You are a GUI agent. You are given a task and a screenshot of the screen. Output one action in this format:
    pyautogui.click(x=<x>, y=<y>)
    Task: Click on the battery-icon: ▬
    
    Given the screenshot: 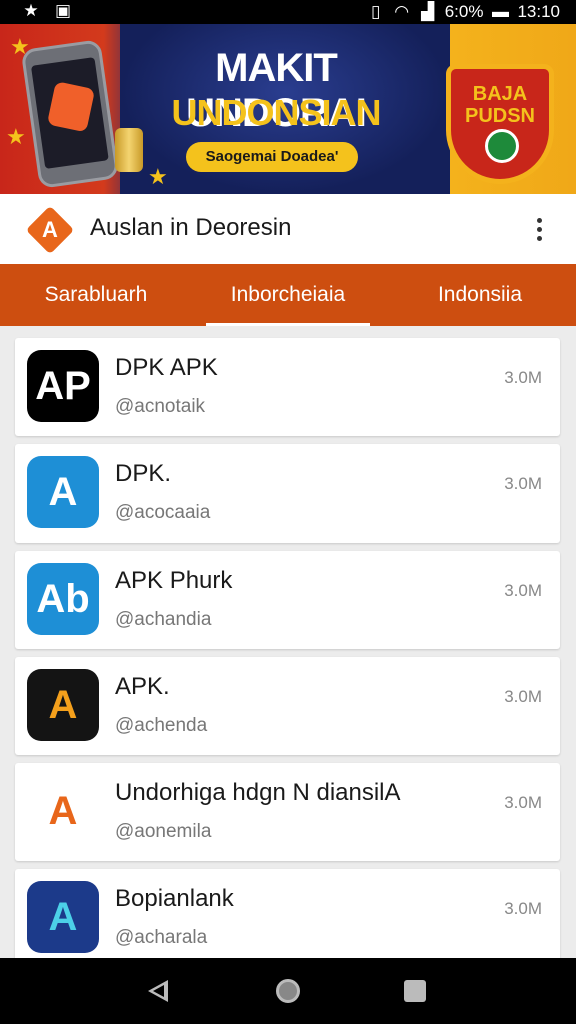 What is the action you would take?
    pyautogui.click(x=500, y=11)
    